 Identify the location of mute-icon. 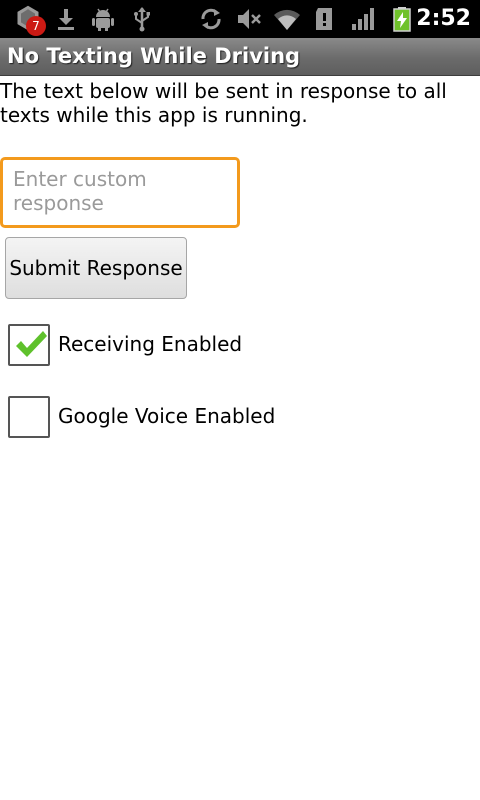
(249, 19).